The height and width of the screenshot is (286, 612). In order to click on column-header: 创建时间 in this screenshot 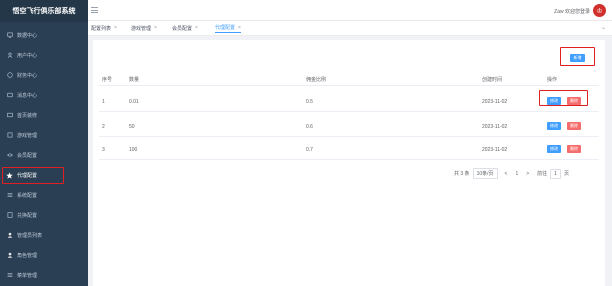, I will do `click(492, 80)`.